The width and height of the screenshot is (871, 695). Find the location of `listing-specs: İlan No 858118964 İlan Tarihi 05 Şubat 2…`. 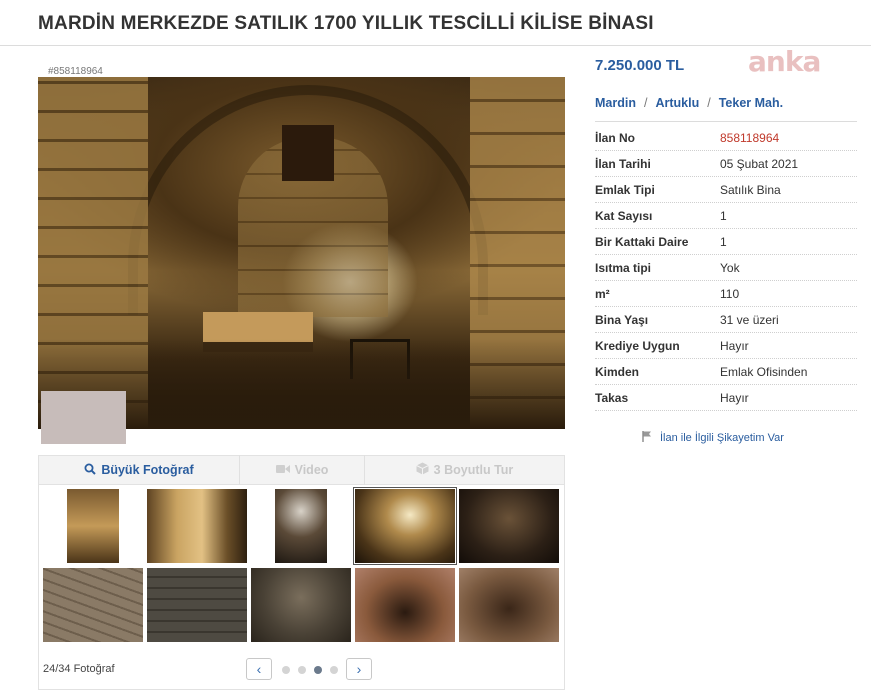

listing-specs: İlan No 858118964 İlan Tarihi 05 Şubat 2… is located at coordinates (726, 268).